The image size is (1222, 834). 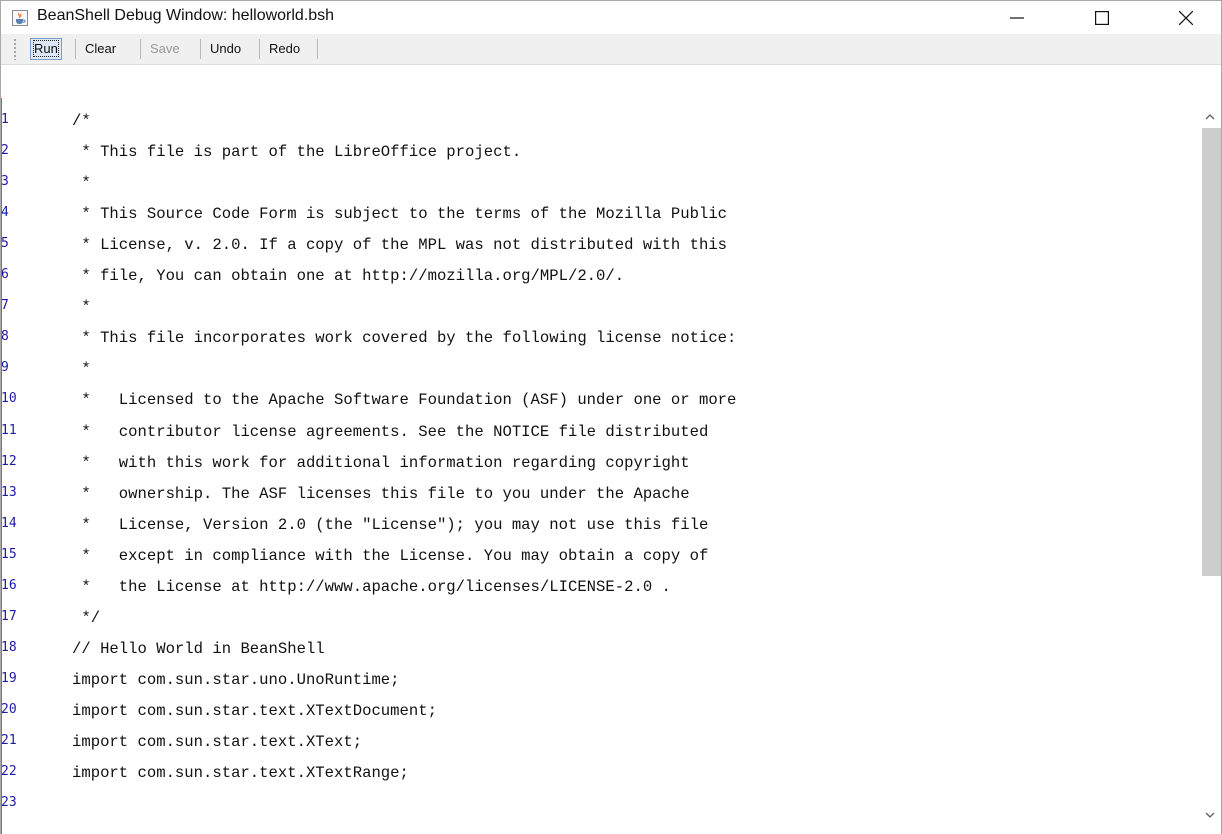 What do you see at coordinates (254, 711) in the screenshot?
I see `code-line: import com.sun.star.text.XTextDocument;` at bounding box center [254, 711].